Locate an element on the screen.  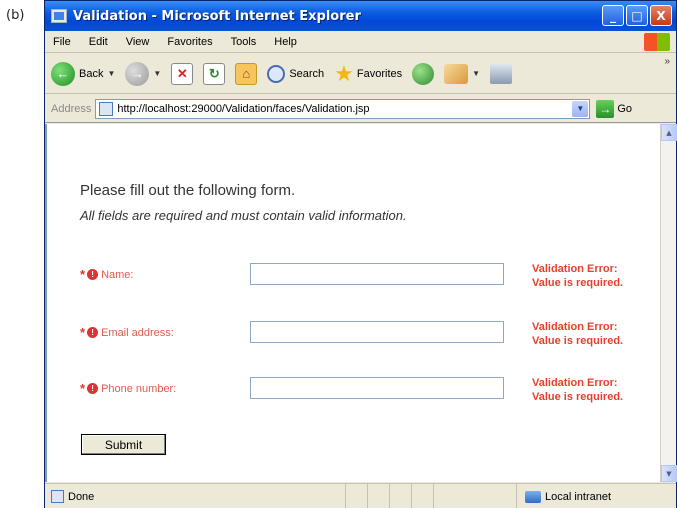
email-error-line2: Value is required. is located at coordinates (578, 341).